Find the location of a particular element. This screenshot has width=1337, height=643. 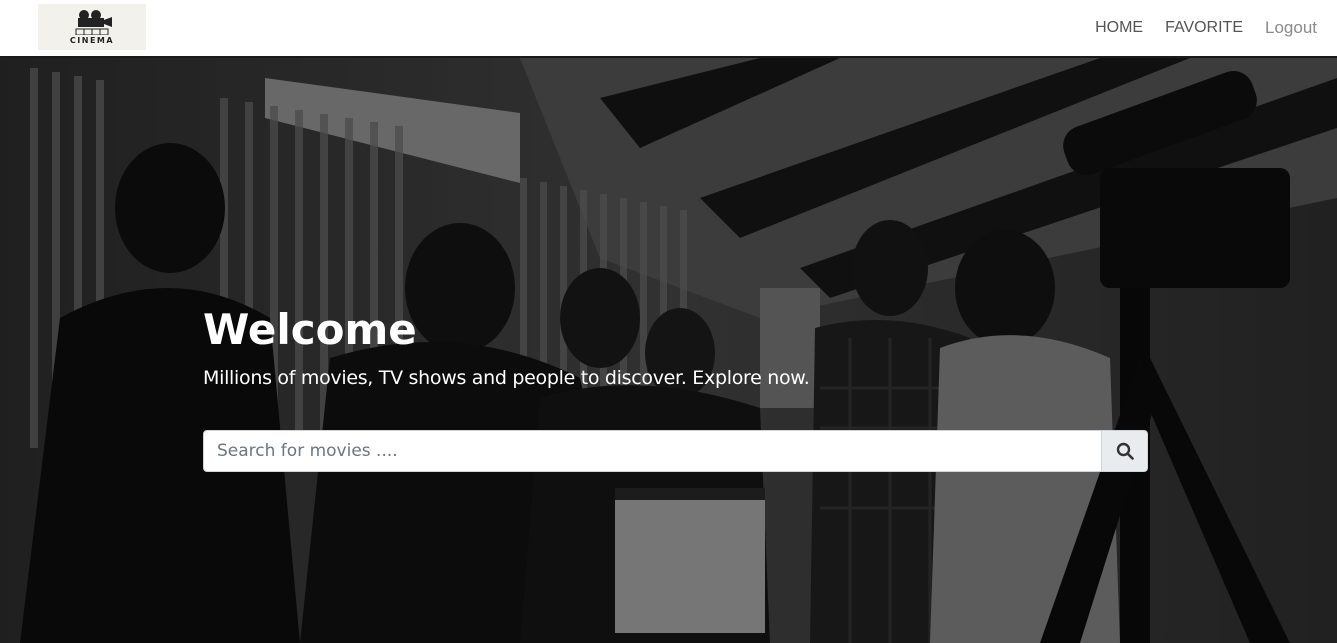

search-icon is located at coordinates (1125, 451).